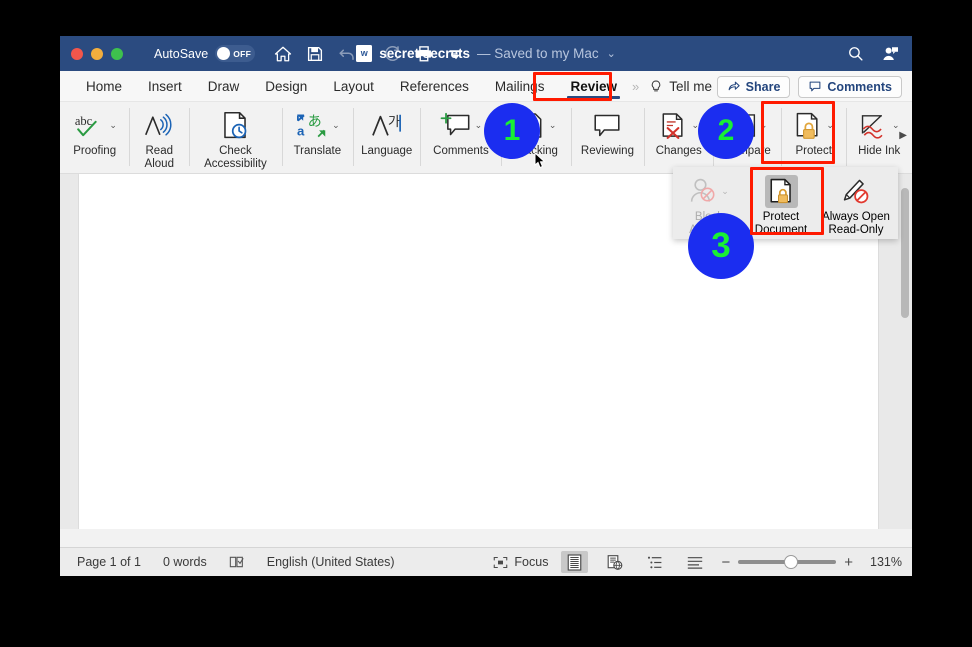  What do you see at coordinates (905, 253) in the screenshot?
I see `vertical-scrollbar` at bounding box center [905, 253].